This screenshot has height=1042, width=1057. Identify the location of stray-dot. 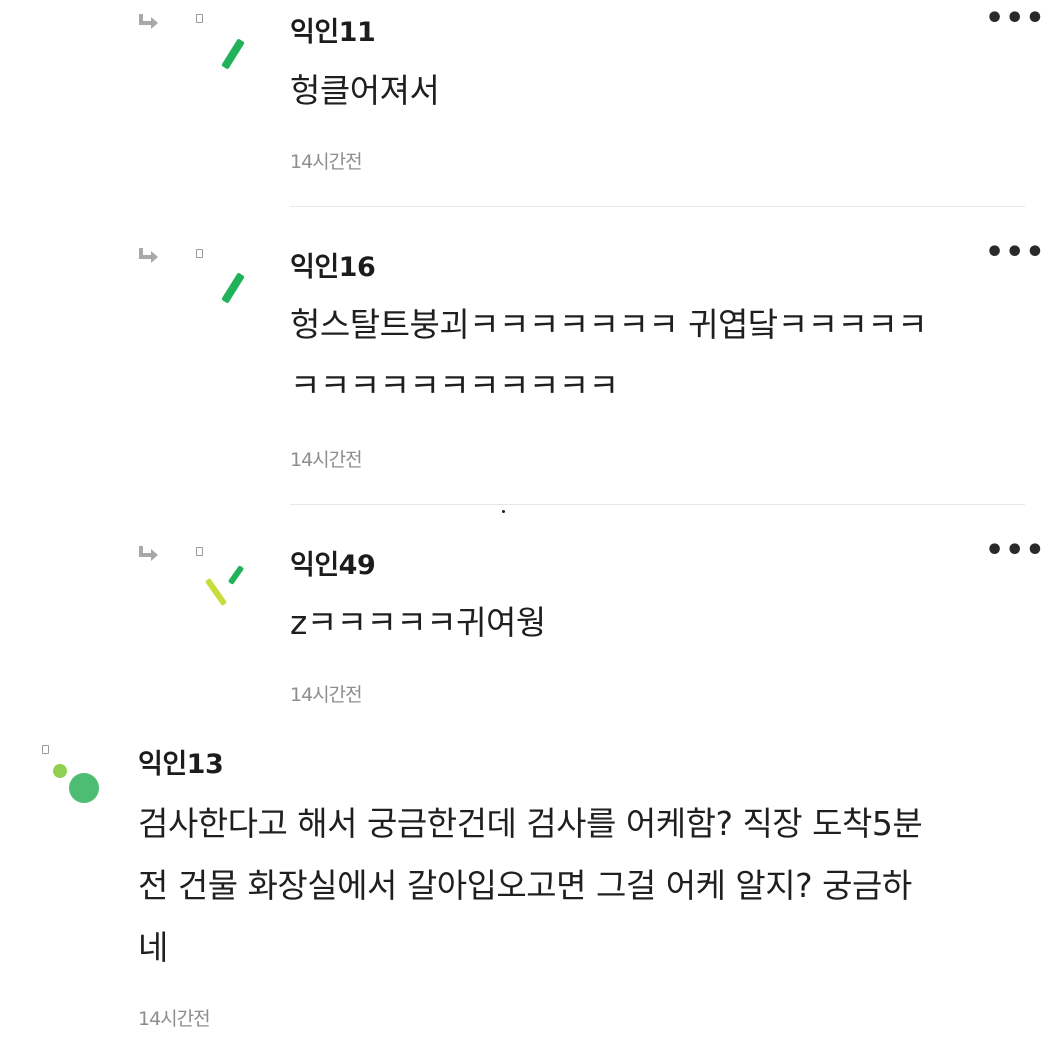
(503, 511).